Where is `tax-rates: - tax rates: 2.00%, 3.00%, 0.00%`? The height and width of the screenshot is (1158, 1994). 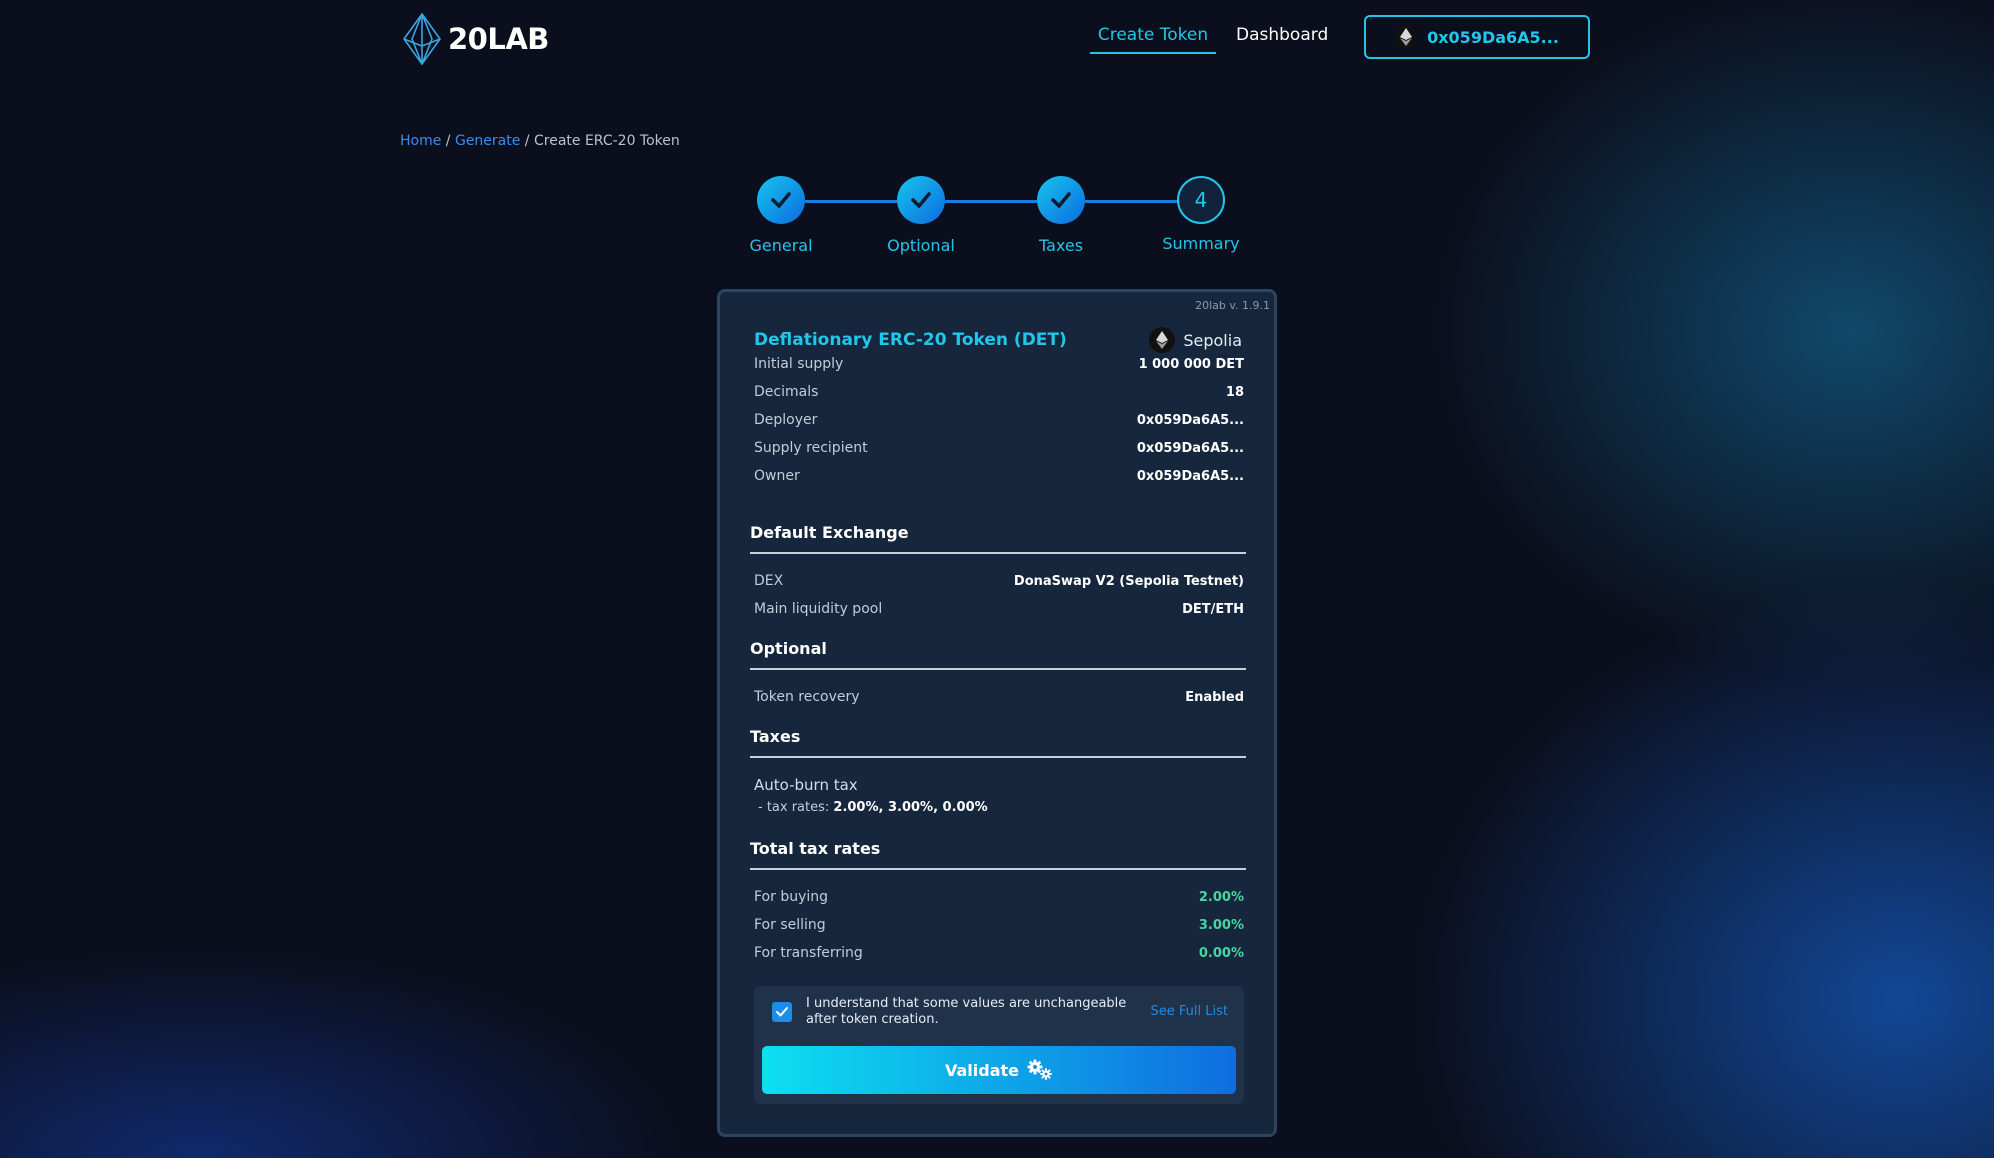 tax-rates: - tax rates: 2.00%, 3.00%, 0.00% is located at coordinates (873, 807).